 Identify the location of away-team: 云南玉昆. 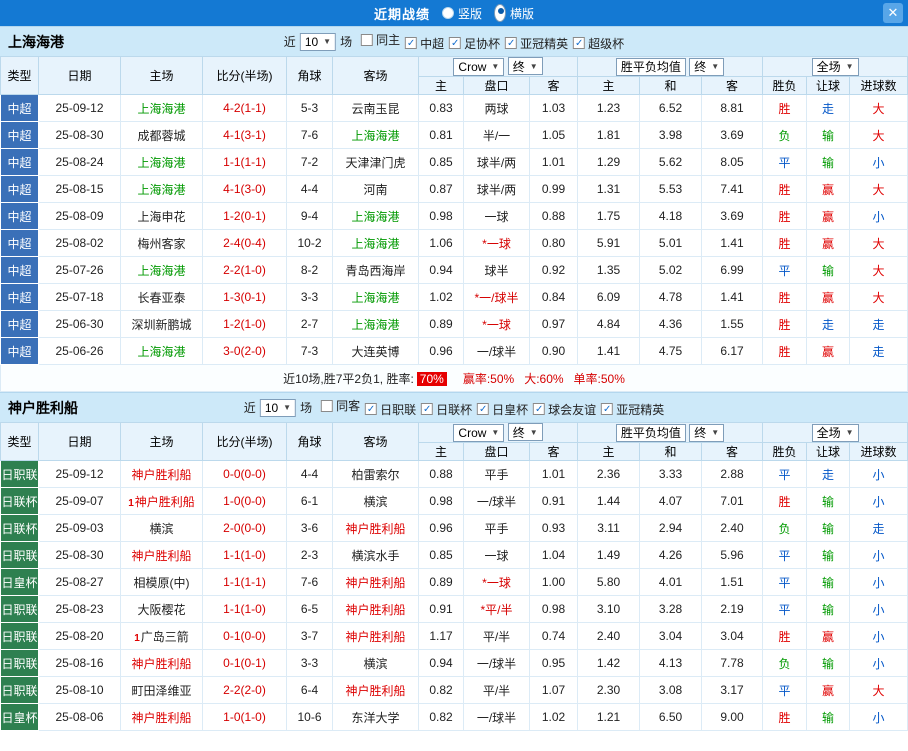
(375, 108).